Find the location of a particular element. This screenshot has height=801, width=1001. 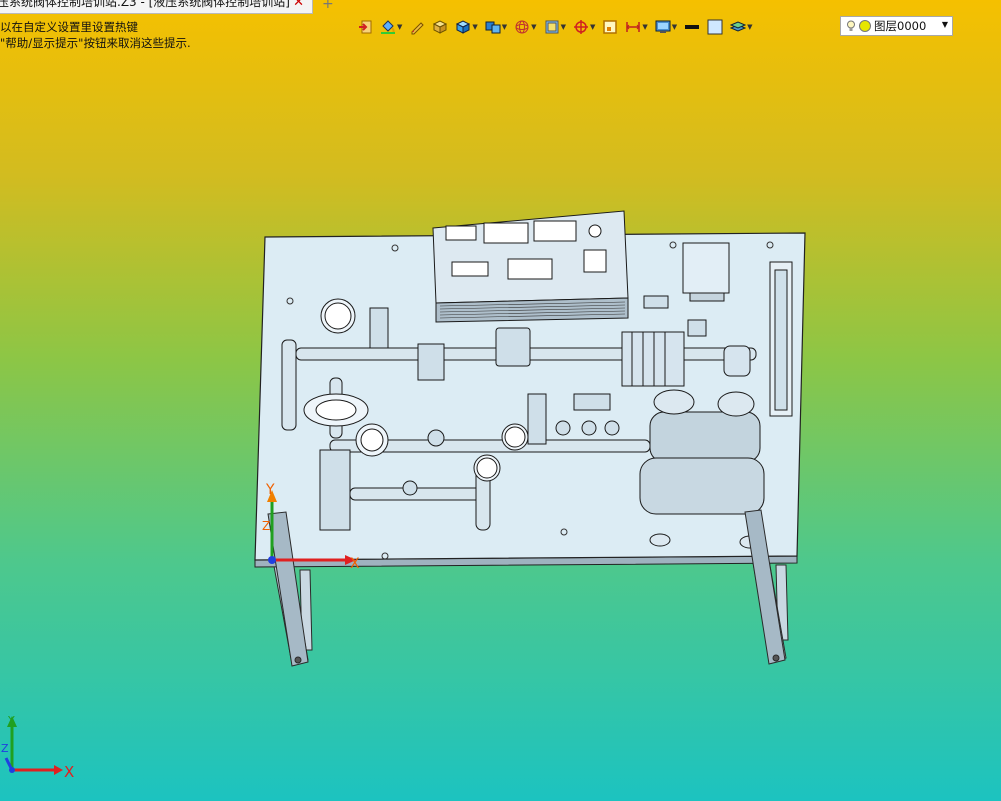

model-z-label: Z is located at coordinates (266, 526).